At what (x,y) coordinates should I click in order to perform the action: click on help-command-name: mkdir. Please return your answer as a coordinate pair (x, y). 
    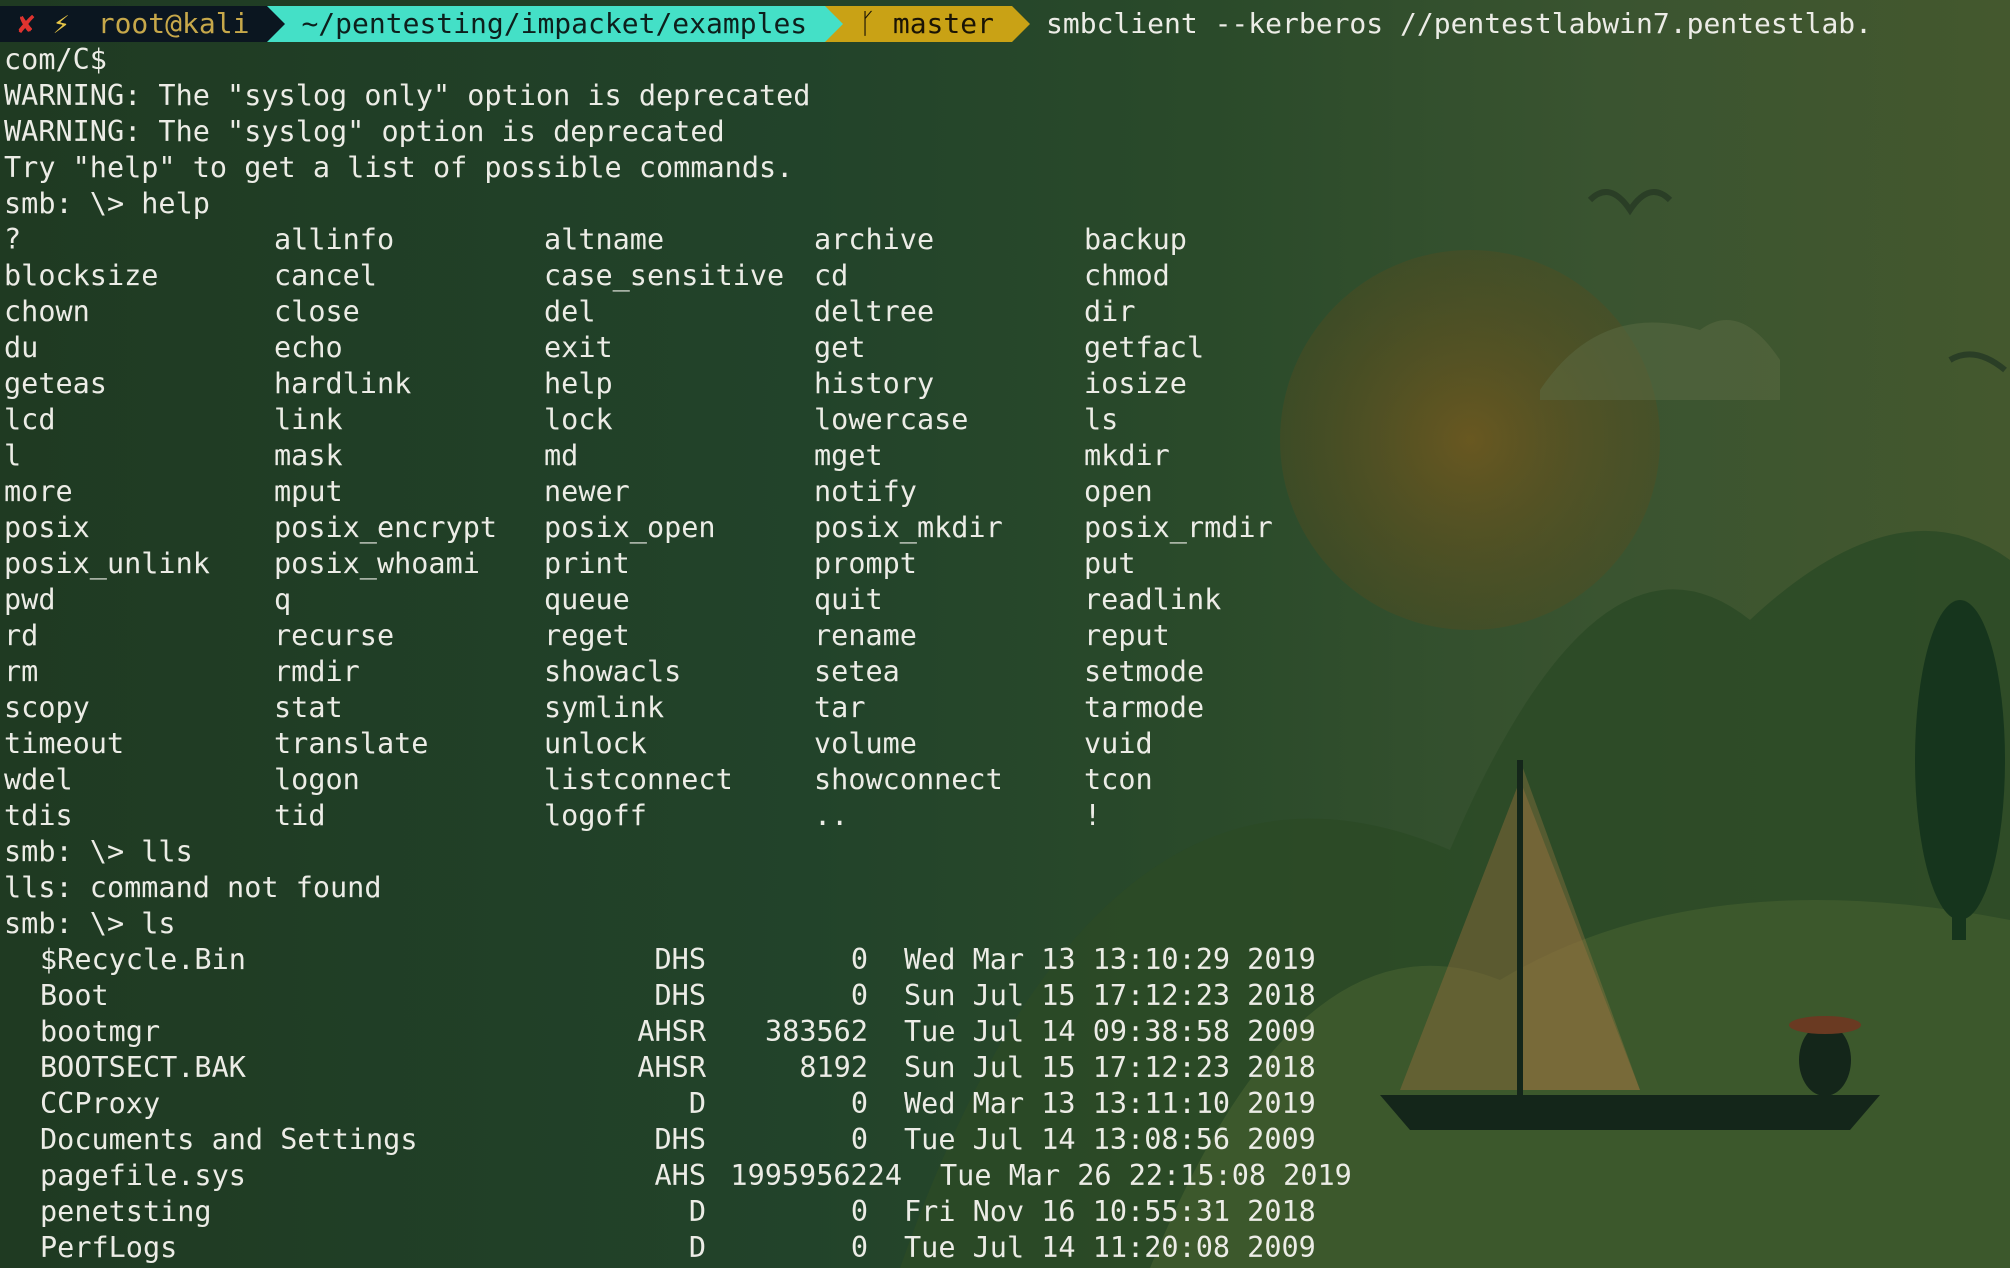
    Looking at the image, I should click on (1127, 455).